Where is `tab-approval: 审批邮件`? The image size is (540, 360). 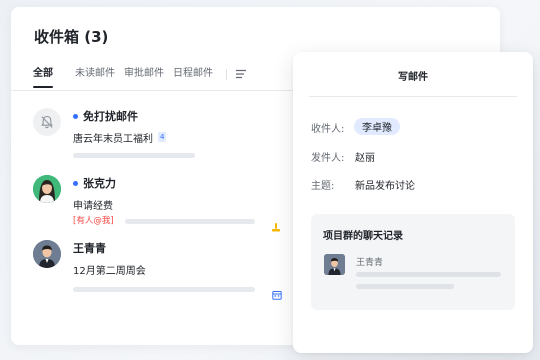 tab-approval: 审批邮件 is located at coordinates (144, 74).